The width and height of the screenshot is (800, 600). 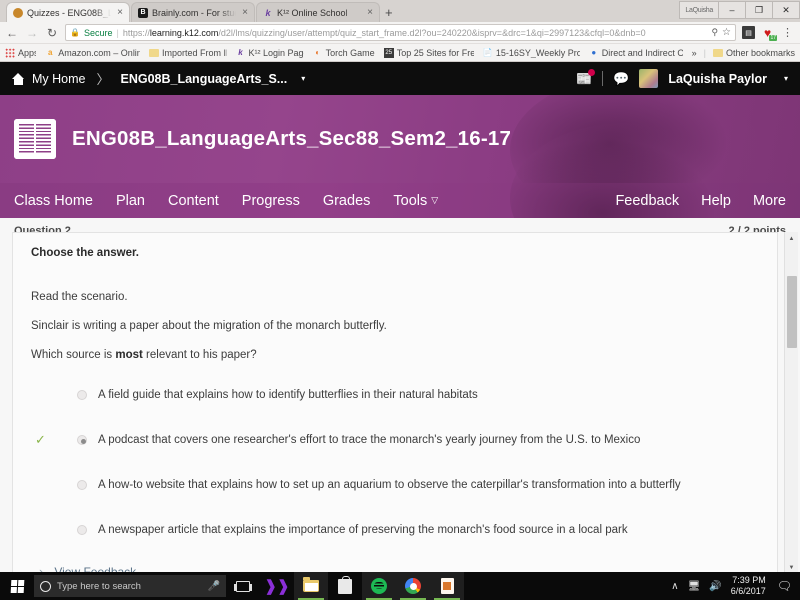 What do you see at coordinates (748, 32) in the screenshot?
I see `reader-extension-icon: ▤` at bounding box center [748, 32].